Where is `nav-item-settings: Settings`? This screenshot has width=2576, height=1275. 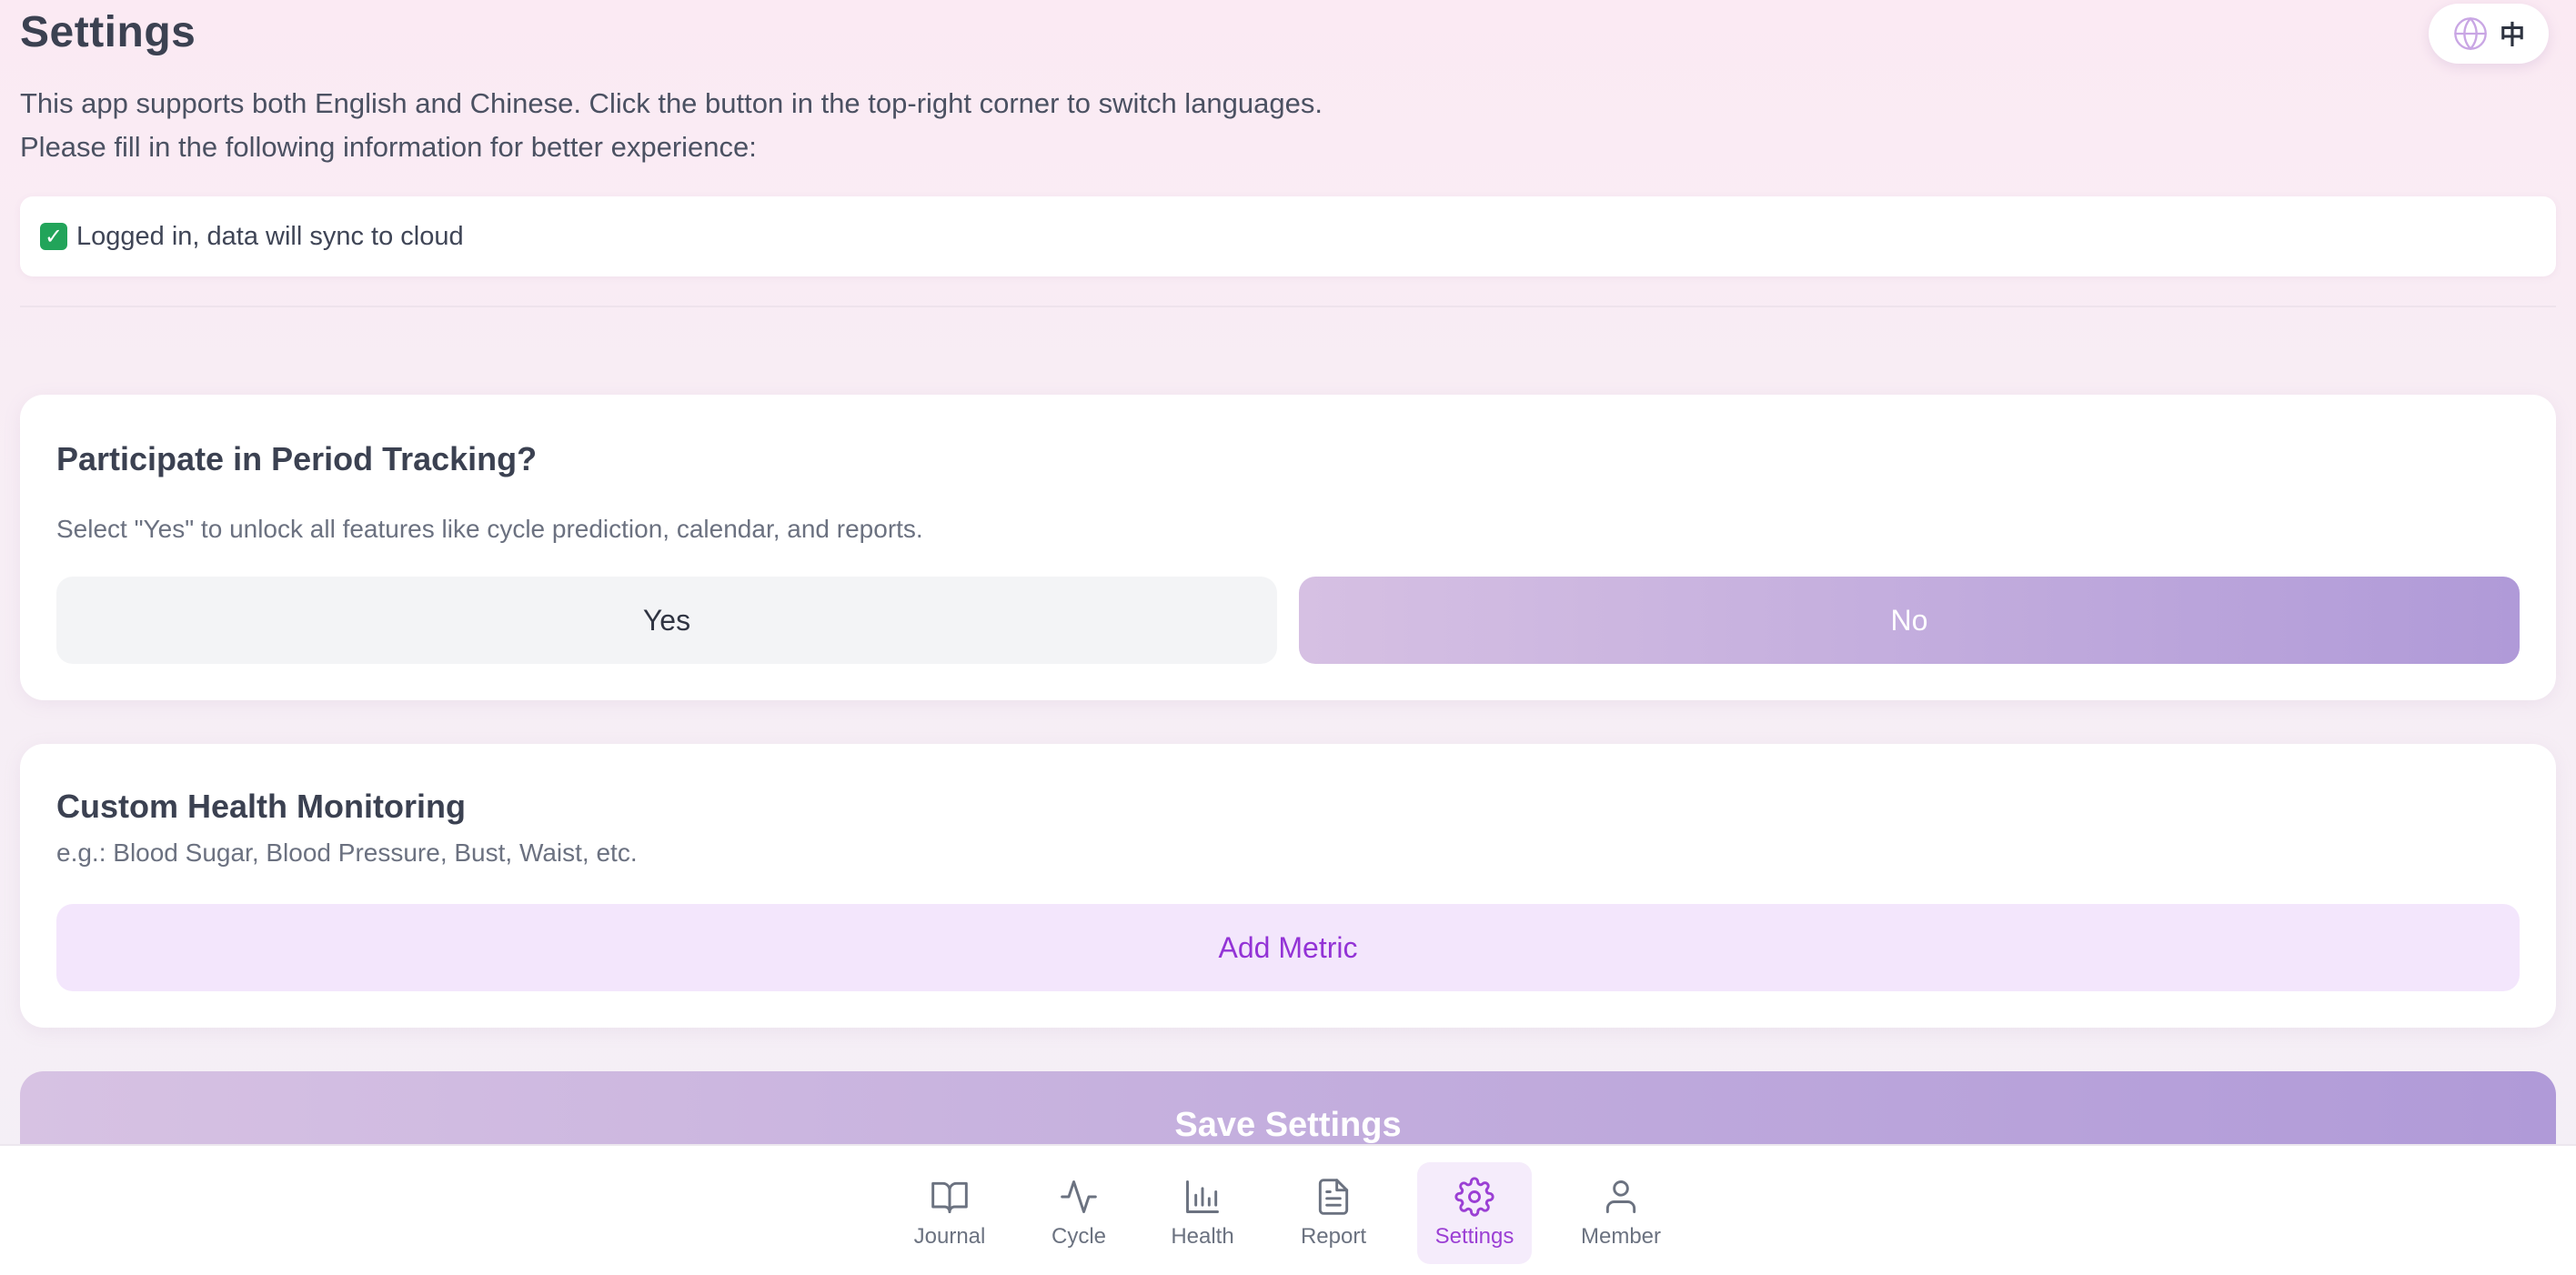
nav-item-settings: Settings is located at coordinates (1474, 1213).